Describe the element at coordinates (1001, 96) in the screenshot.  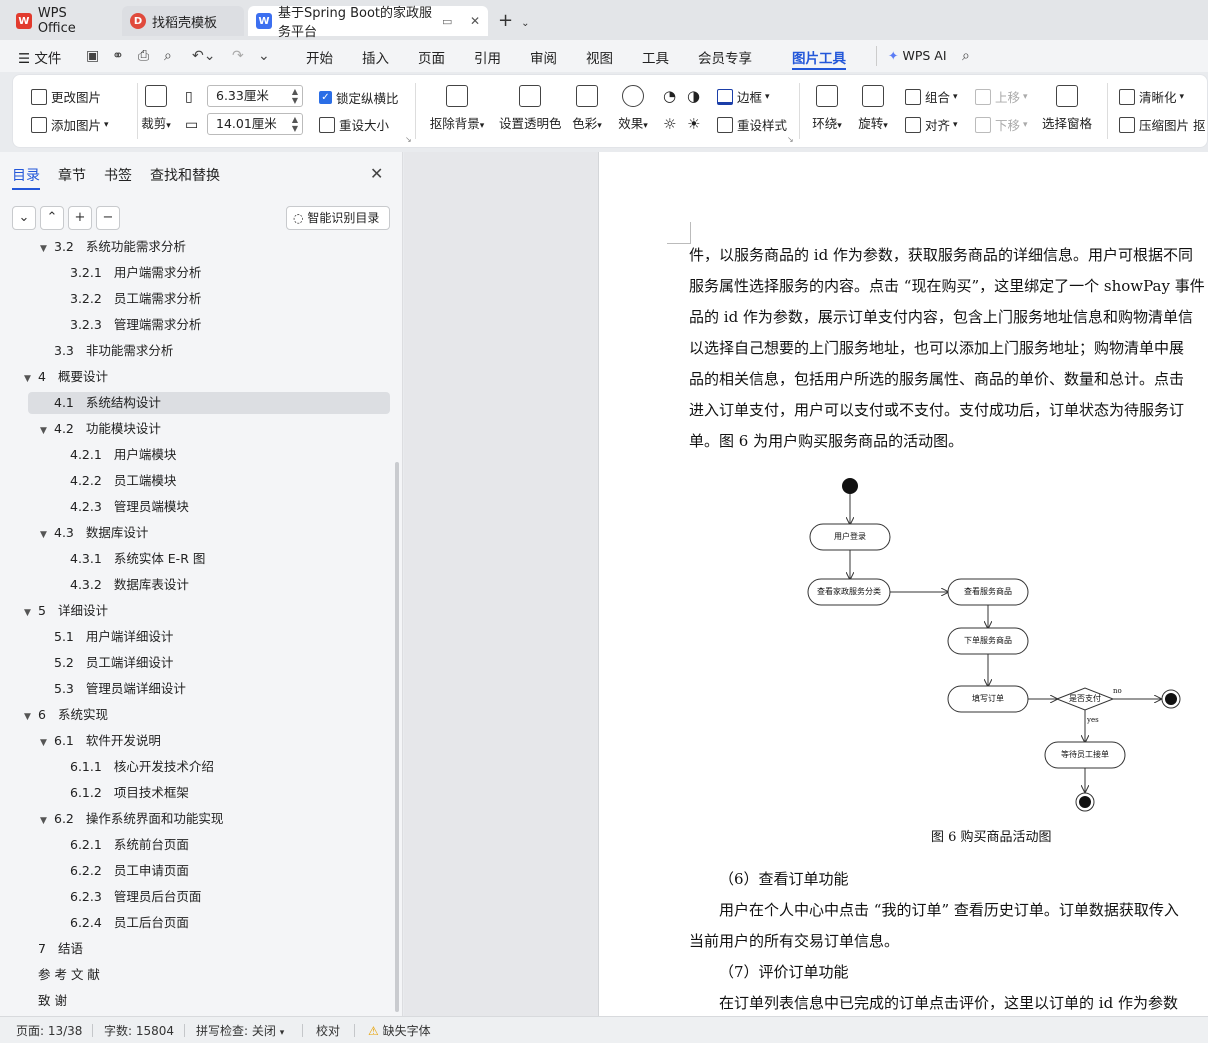
I see `move-up-button: 上移 ▾` at that location.